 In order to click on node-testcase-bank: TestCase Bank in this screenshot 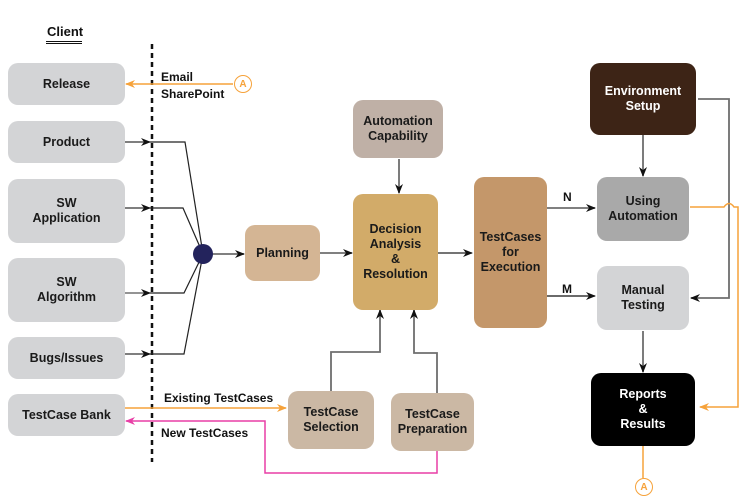, I will do `click(66, 415)`.